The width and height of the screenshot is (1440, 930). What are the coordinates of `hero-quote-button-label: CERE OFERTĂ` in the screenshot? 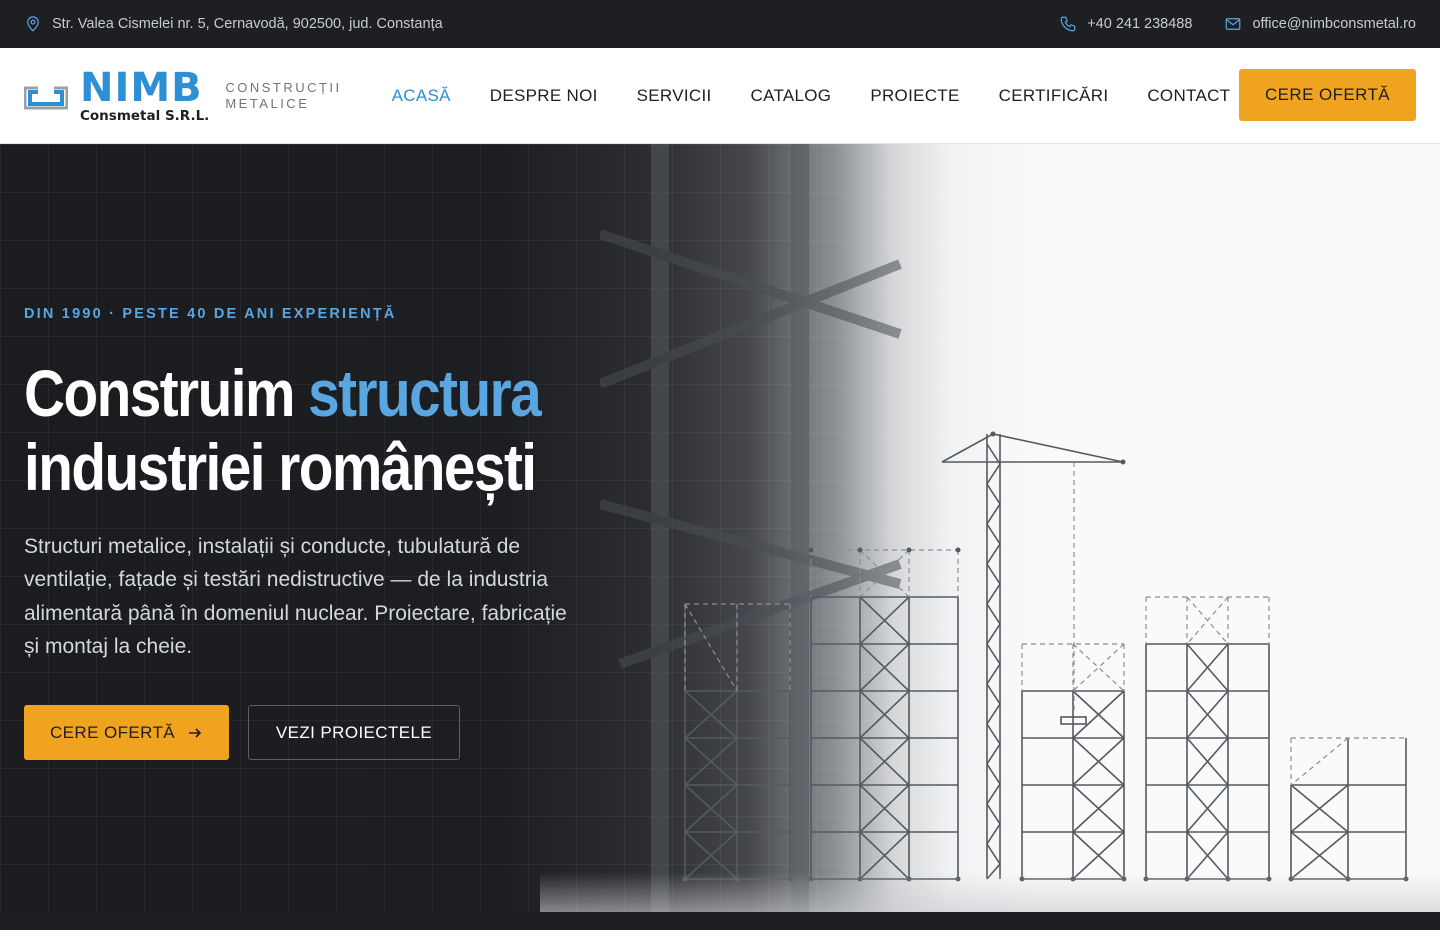 It's located at (112, 732).